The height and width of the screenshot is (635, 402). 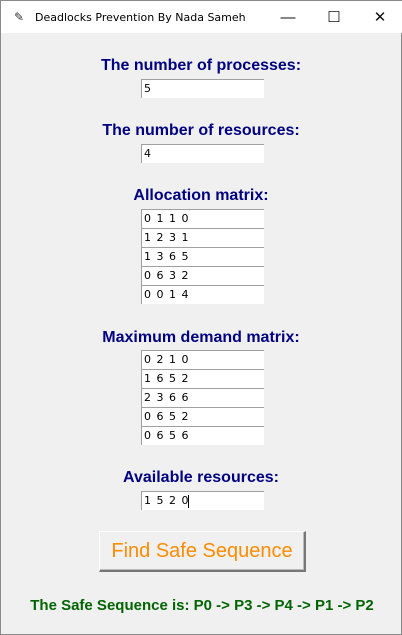 What do you see at coordinates (201, 130) in the screenshot?
I see `resources-label: The number of resources:` at bounding box center [201, 130].